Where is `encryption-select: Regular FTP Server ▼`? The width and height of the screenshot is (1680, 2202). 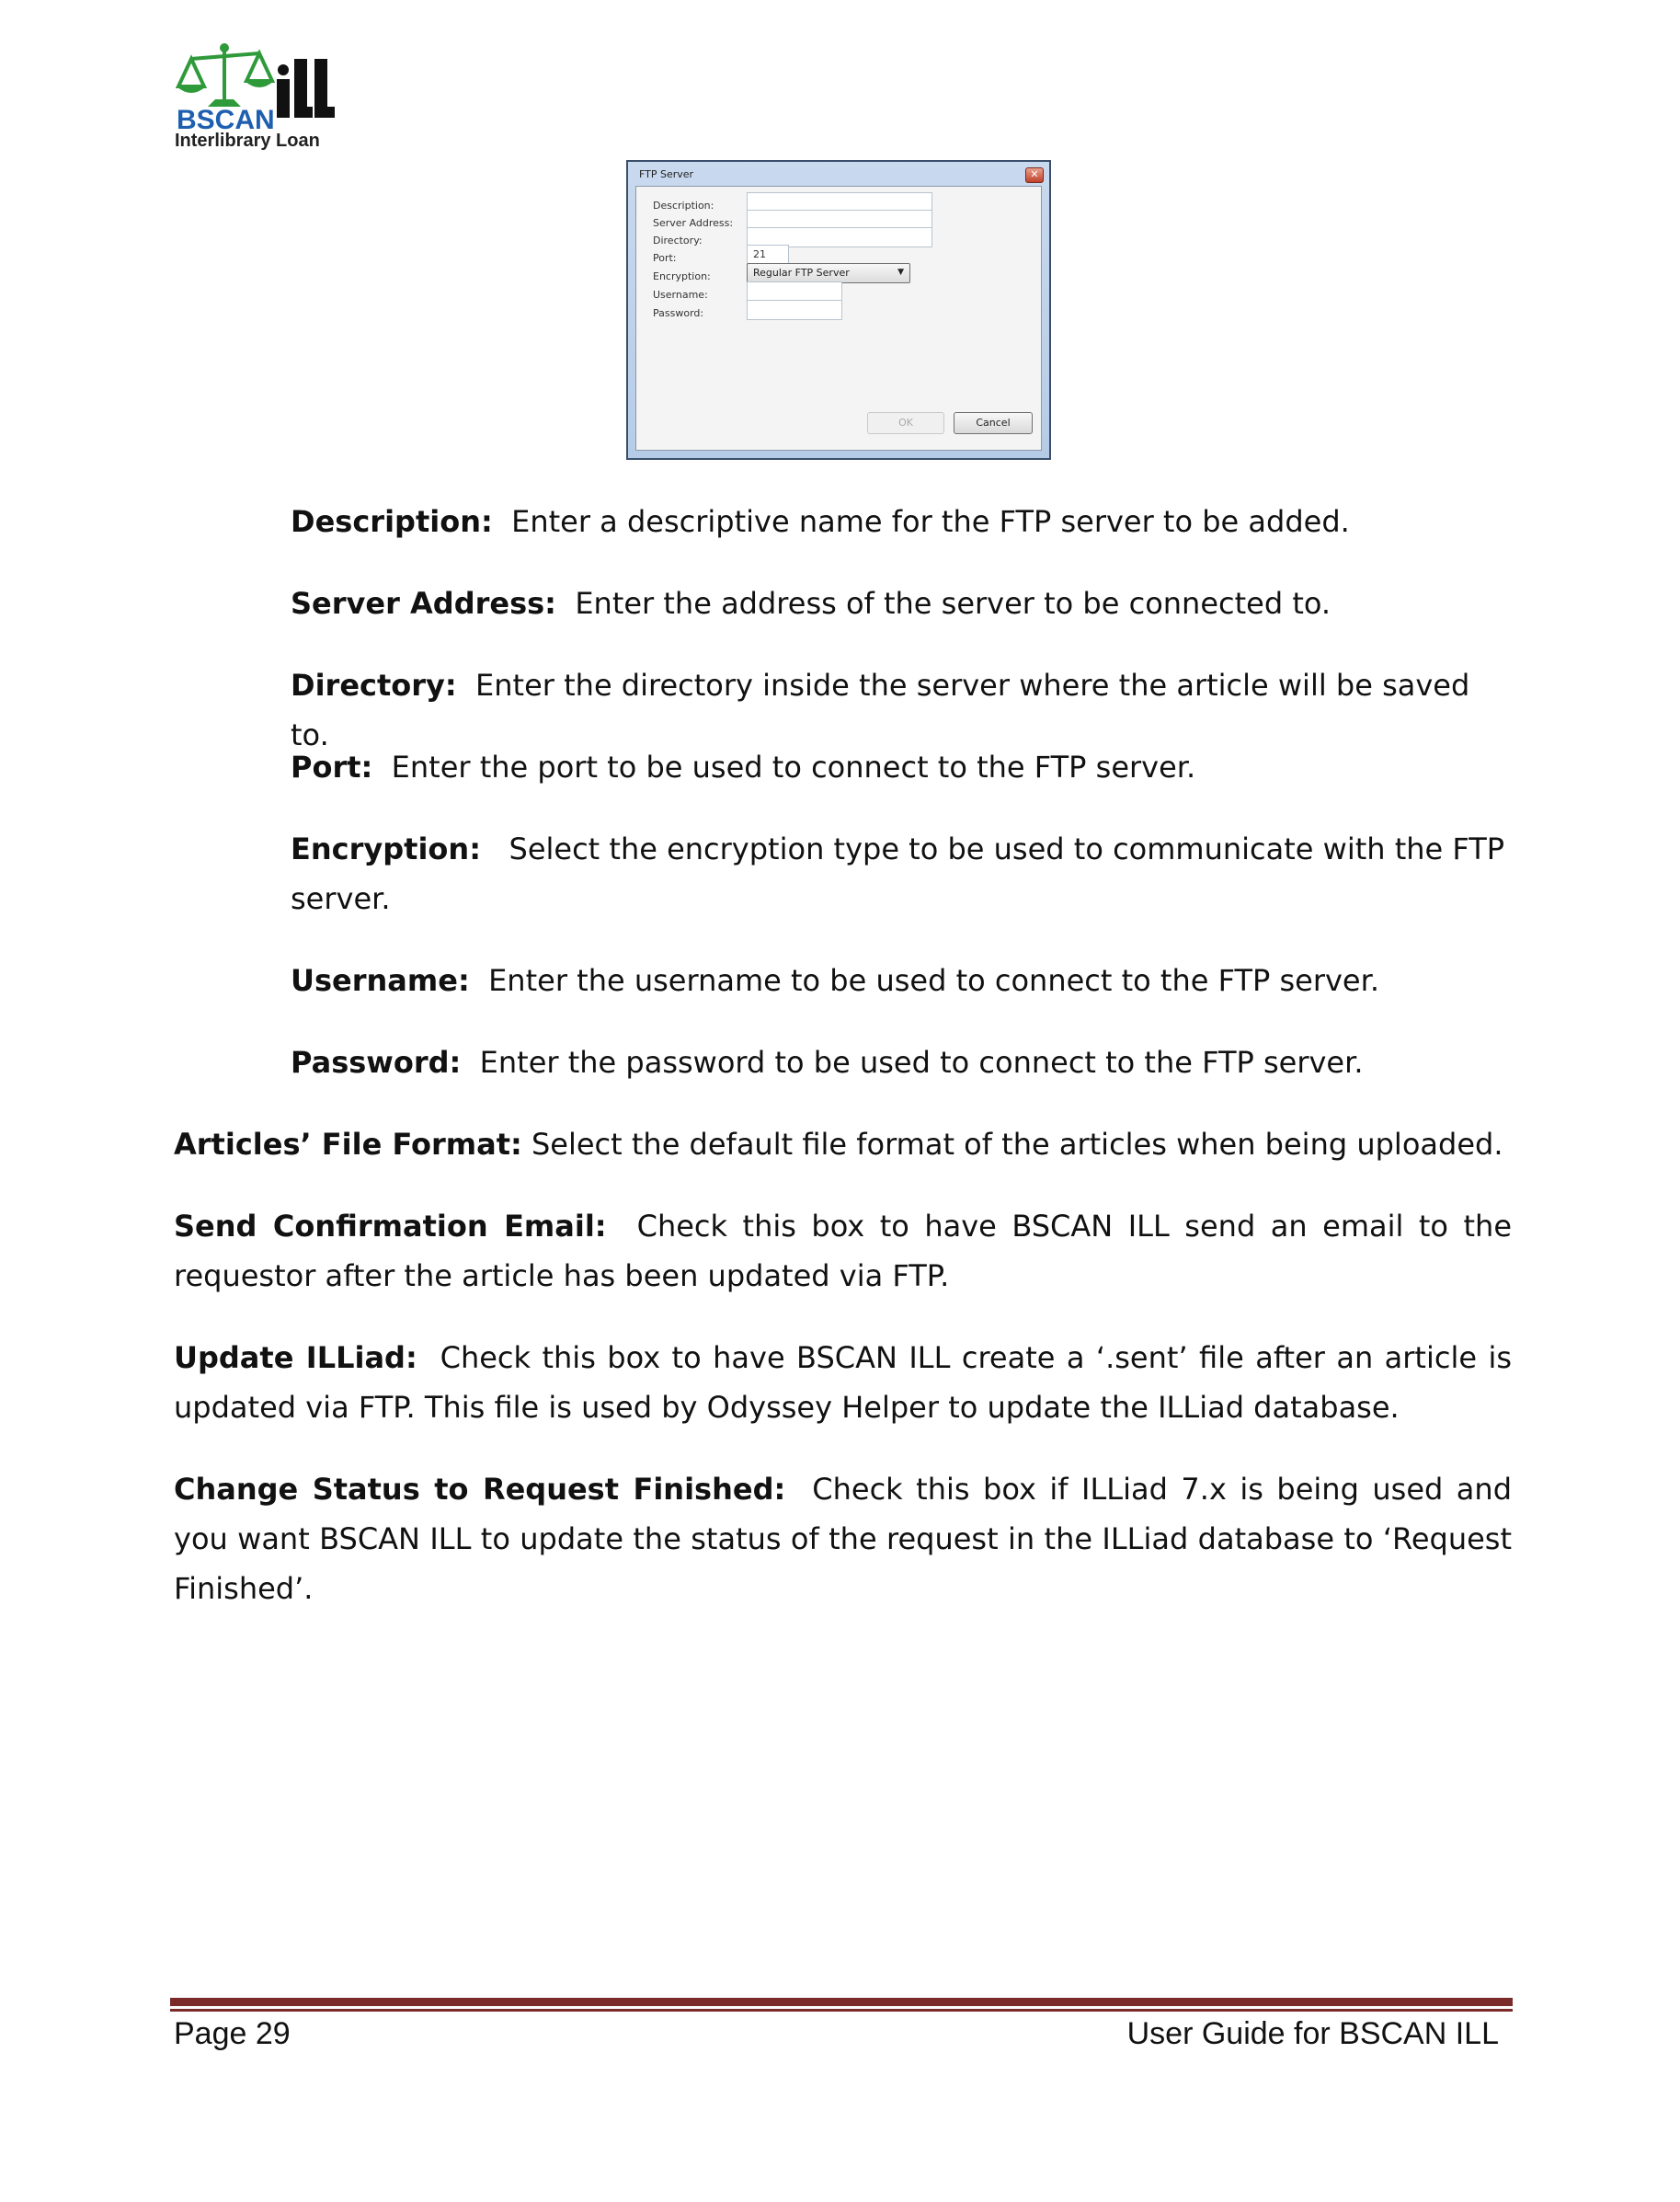
encryption-select: Regular FTP Server ▼ is located at coordinates (828, 273).